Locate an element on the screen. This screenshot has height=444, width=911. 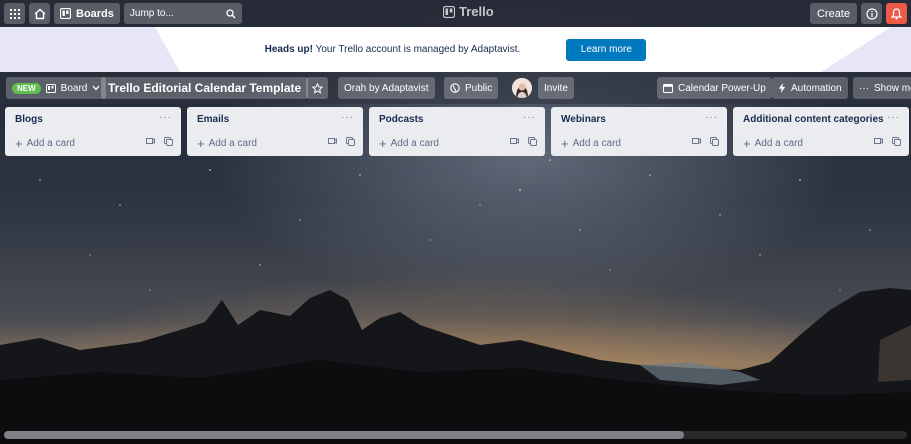
bell-icon is located at coordinates (896, 13).